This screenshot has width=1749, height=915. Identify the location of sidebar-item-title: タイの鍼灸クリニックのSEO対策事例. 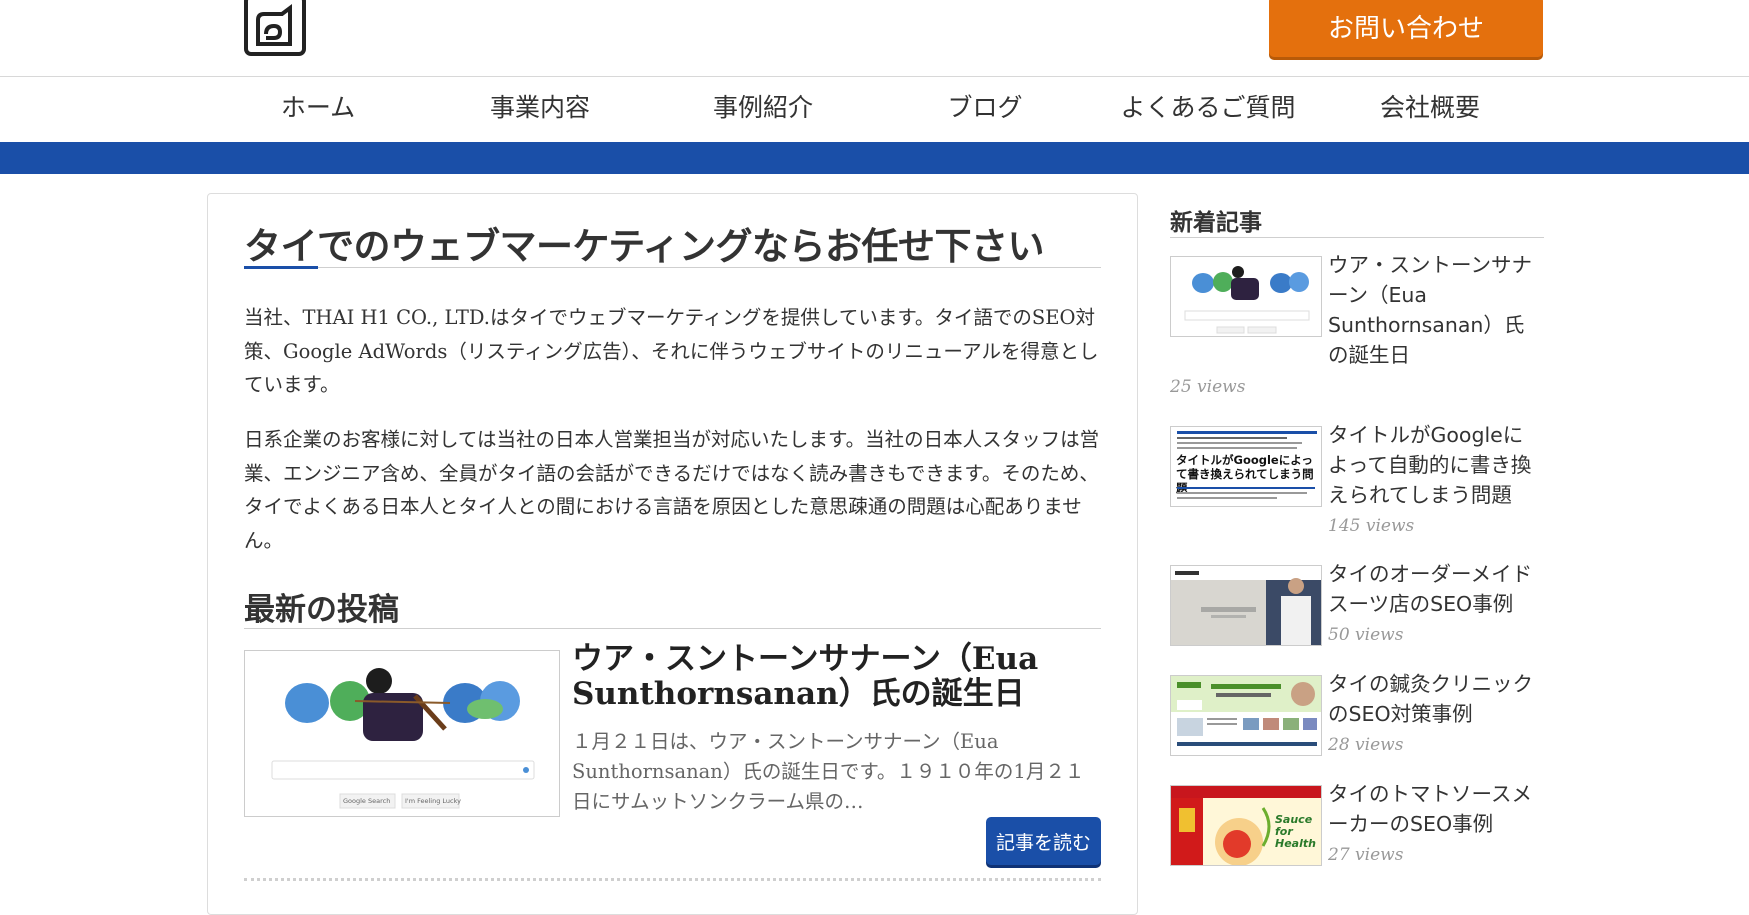
(1433, 699).